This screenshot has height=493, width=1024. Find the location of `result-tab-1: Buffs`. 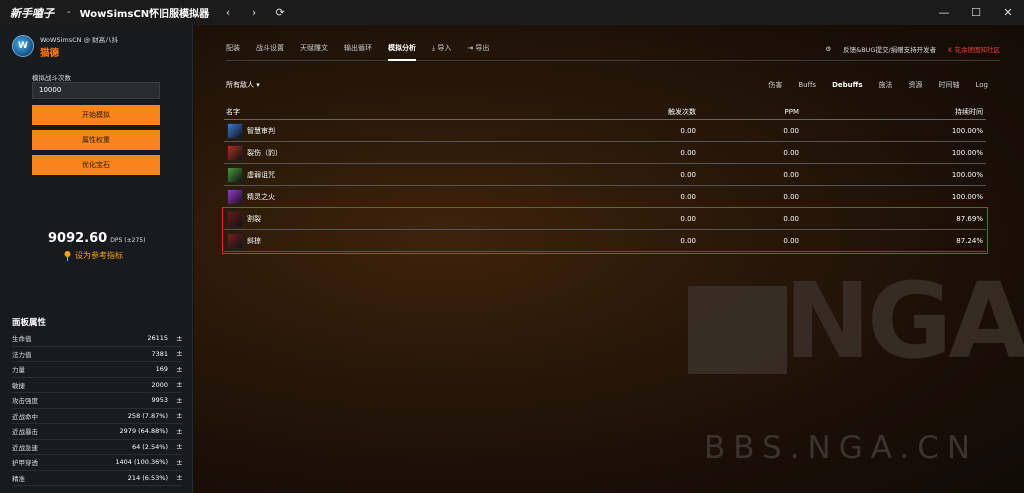

result-tab-1: Buffs is located at coordinates (807, 85).